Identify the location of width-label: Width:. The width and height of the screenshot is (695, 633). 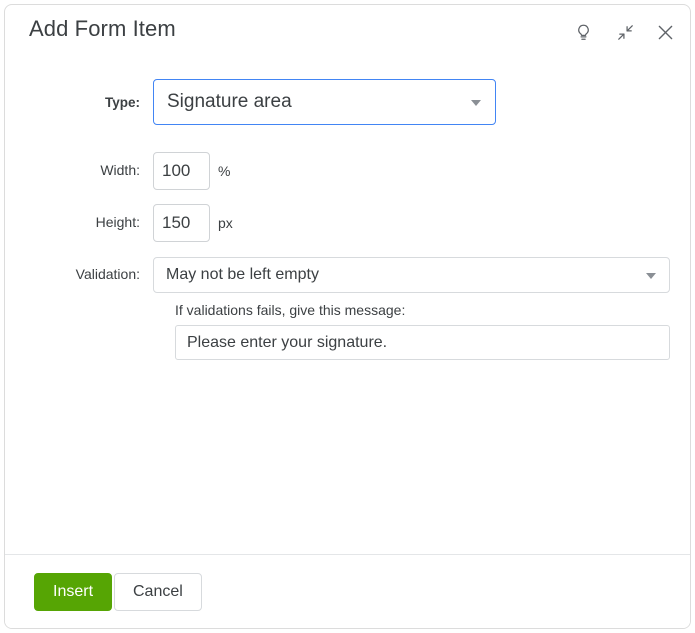
(120, 170).